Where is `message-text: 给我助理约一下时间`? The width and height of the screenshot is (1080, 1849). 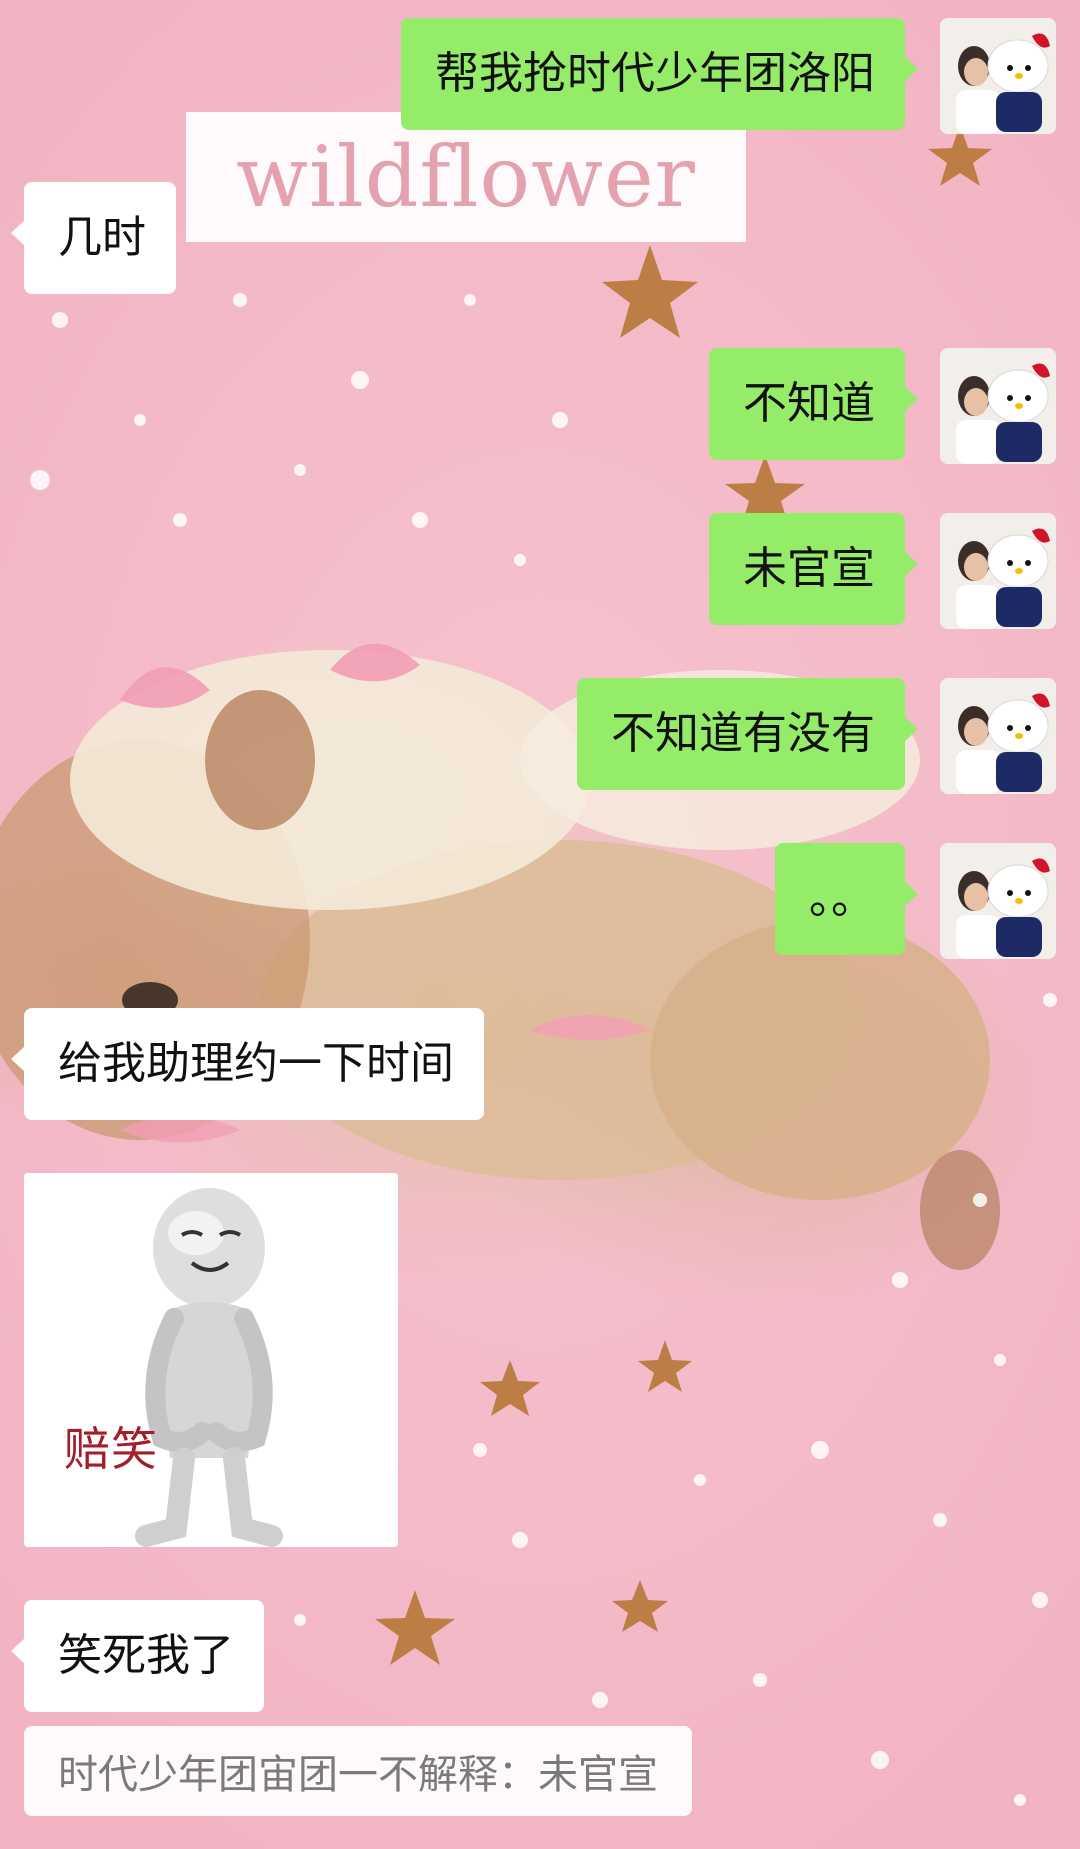 message-text: 给我助理约一下时间 is located at coordinates (256, 1063).